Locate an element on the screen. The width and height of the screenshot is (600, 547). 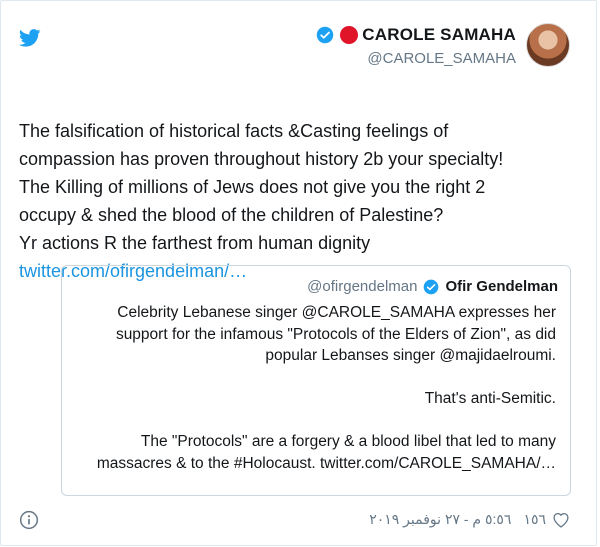
quoted-author-handle: @ofirgendelman is located at coordinates (362, 286).